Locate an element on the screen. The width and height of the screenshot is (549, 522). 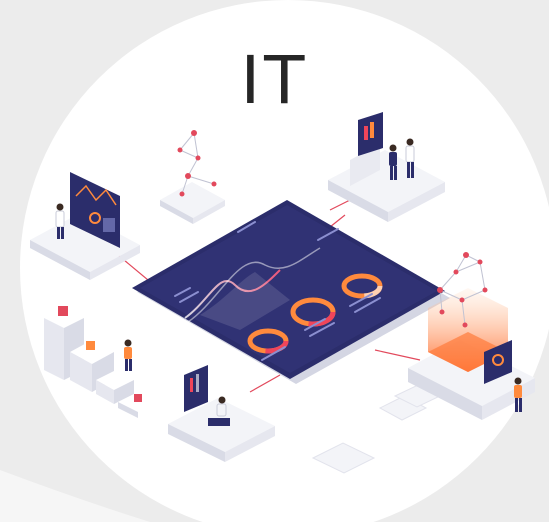
person-engineer is located at coordinates (518, 394).